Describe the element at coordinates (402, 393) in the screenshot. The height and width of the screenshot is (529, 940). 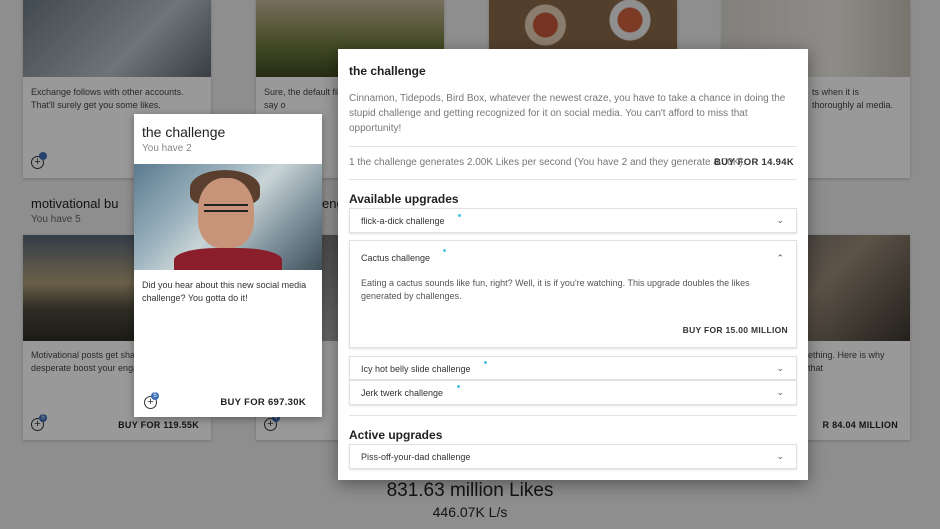
I see `upgrade-label: Jerk twerk challenge` at that location.